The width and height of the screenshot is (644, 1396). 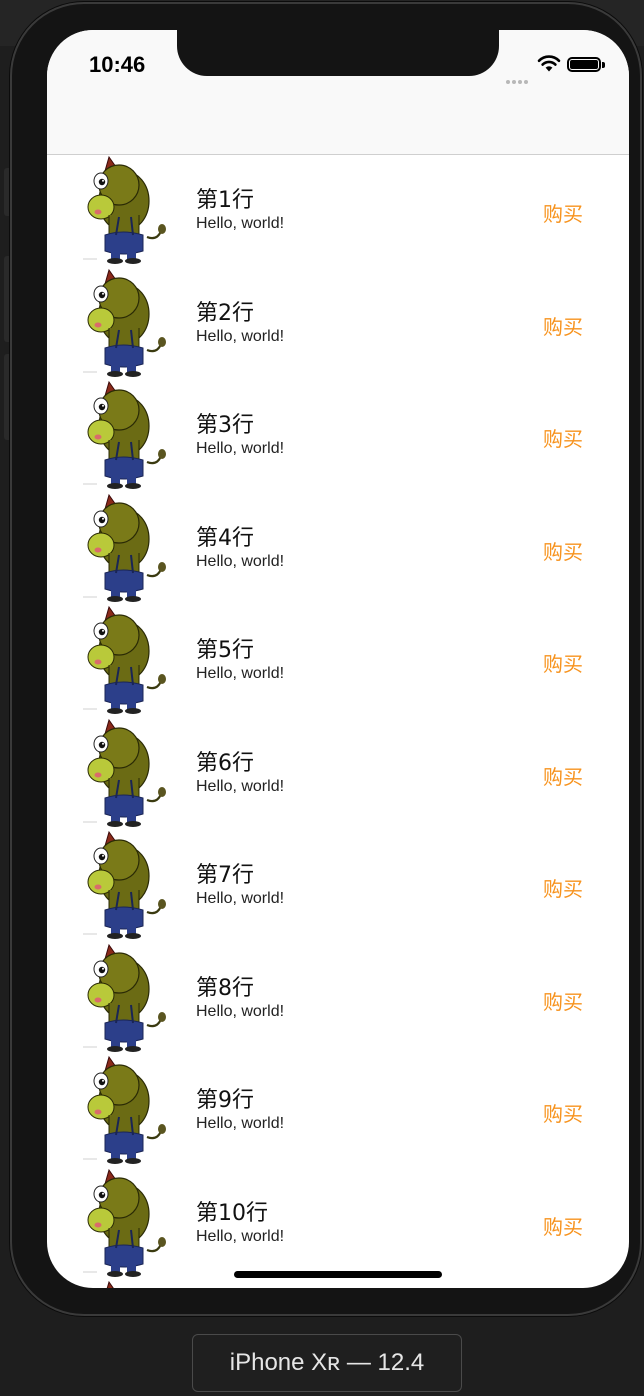 I want to click on row-title: 第2行, so click(x=225, y=313).